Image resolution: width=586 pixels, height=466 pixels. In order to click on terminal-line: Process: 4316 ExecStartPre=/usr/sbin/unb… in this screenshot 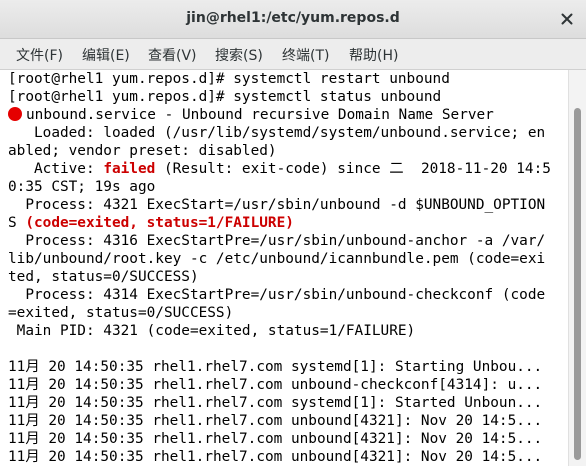, I will do `click(277, 241)`.